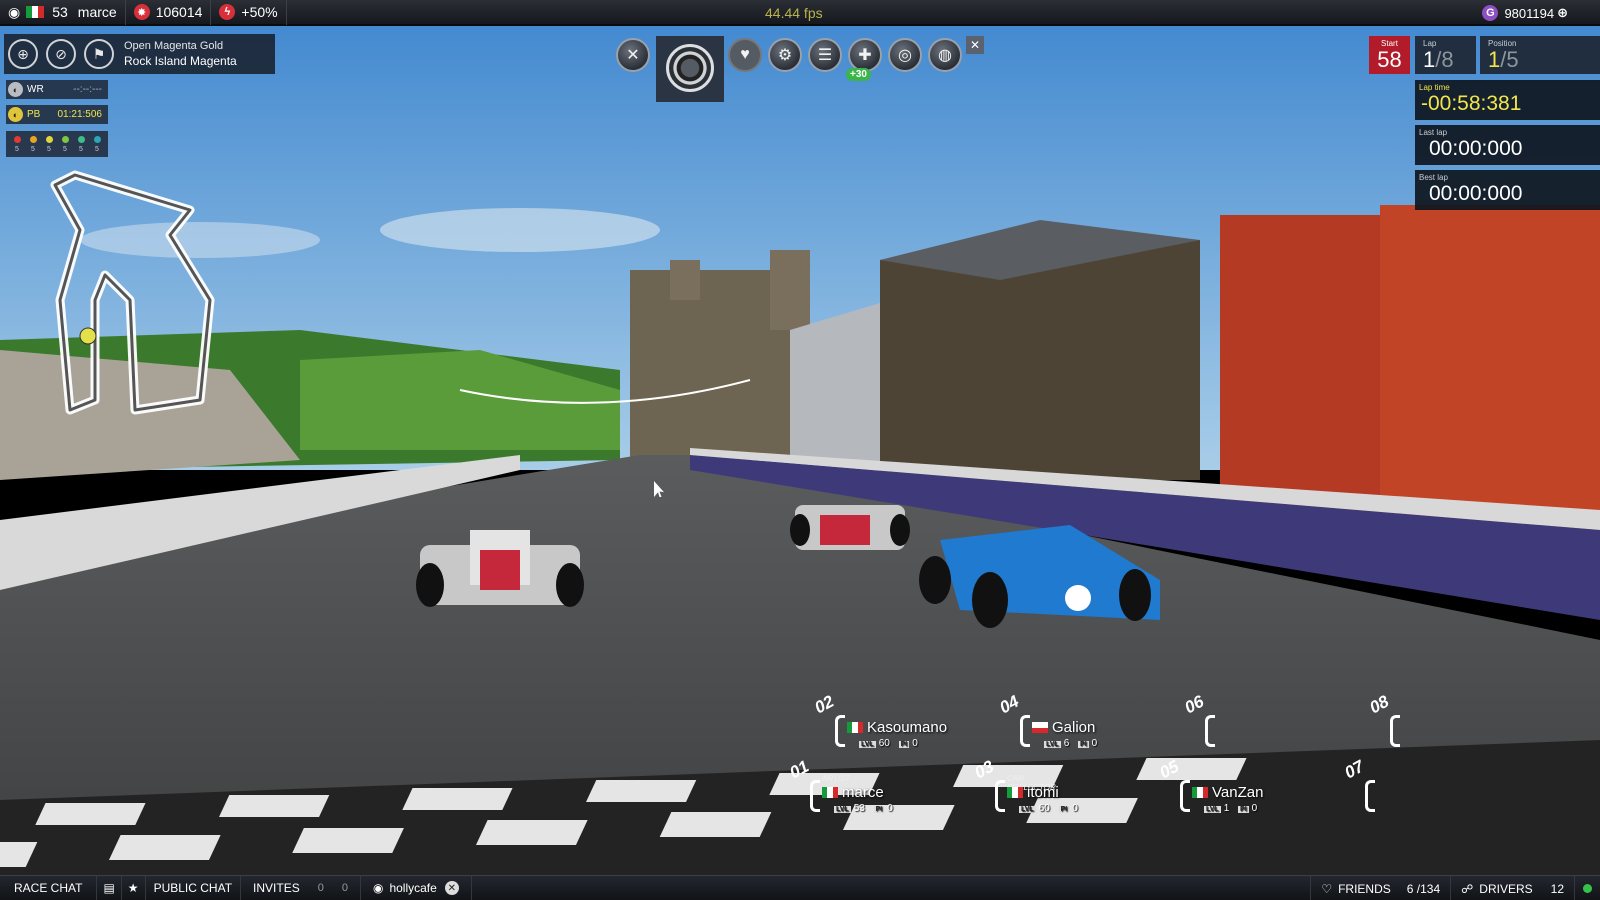  What do you see at coordinates (344, 888) in the screenshot?
I see `invites-count-b: 0` at bounding box center [344, 888].